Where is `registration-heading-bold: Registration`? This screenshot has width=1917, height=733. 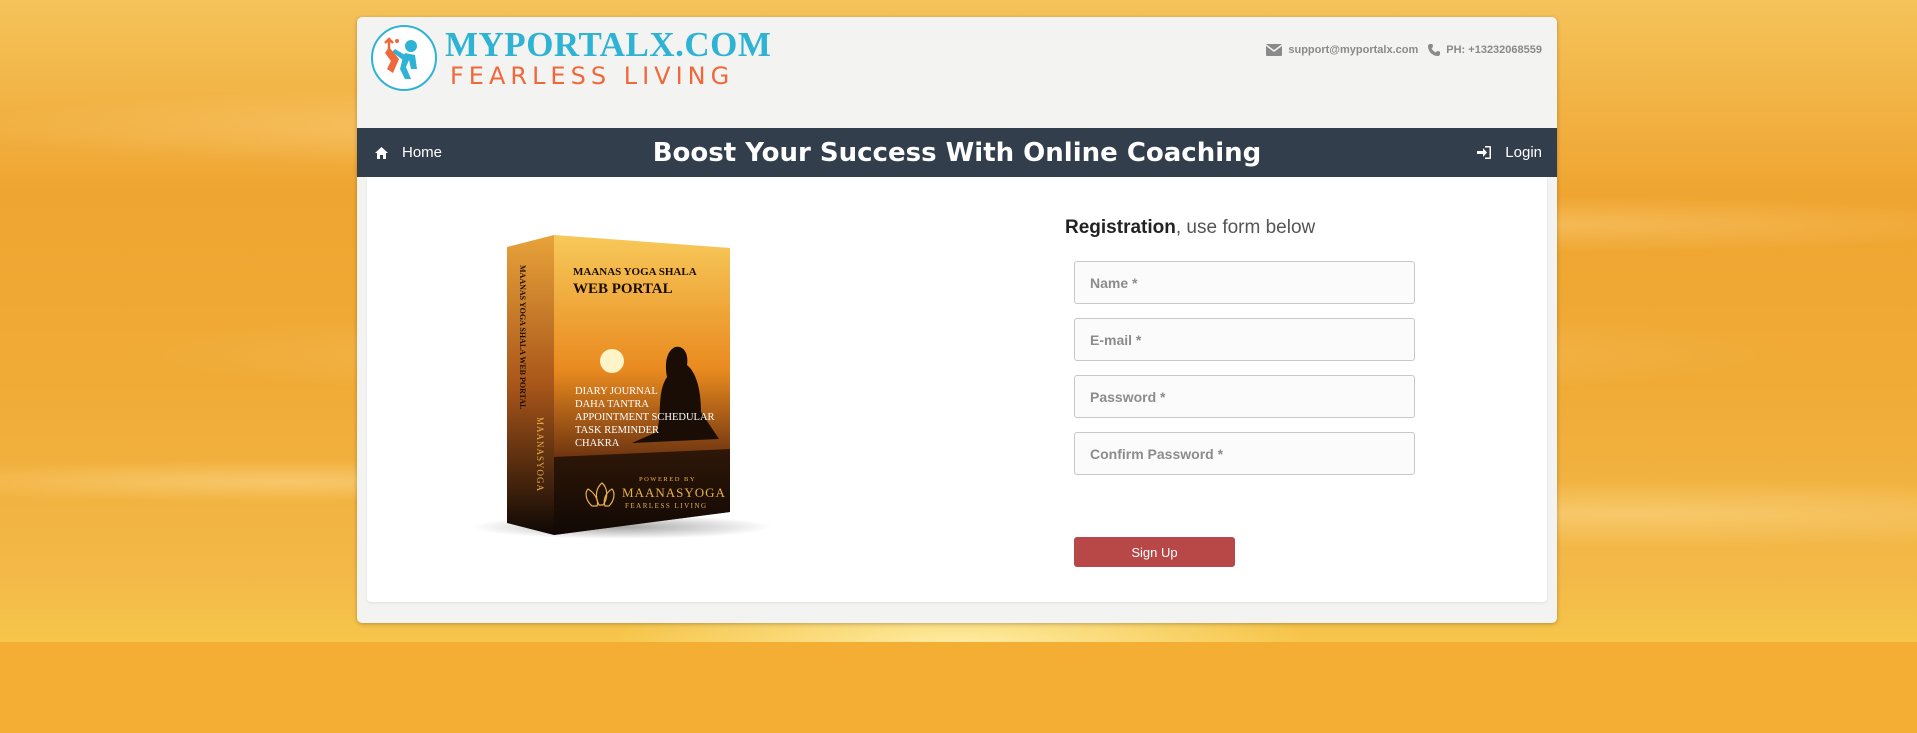
registration-heading-bold: Registration is located at coordinates (1120, 227).